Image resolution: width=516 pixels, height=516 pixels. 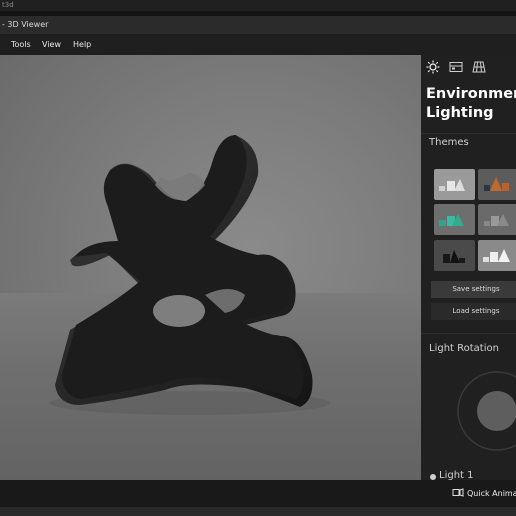 I want to click on menu-view: View, so click(x=51, y=44).